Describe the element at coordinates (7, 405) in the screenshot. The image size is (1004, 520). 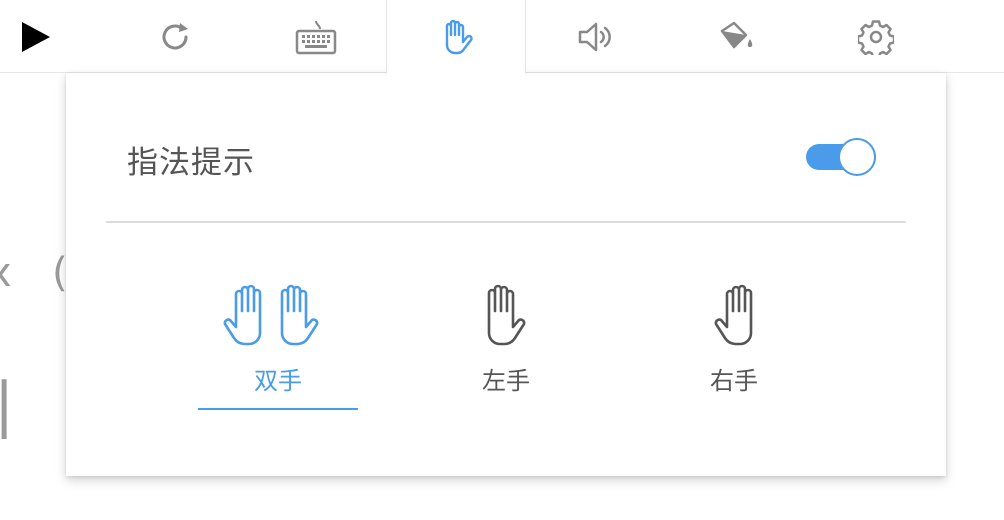
I see `background-text-fragment: |` at that location.